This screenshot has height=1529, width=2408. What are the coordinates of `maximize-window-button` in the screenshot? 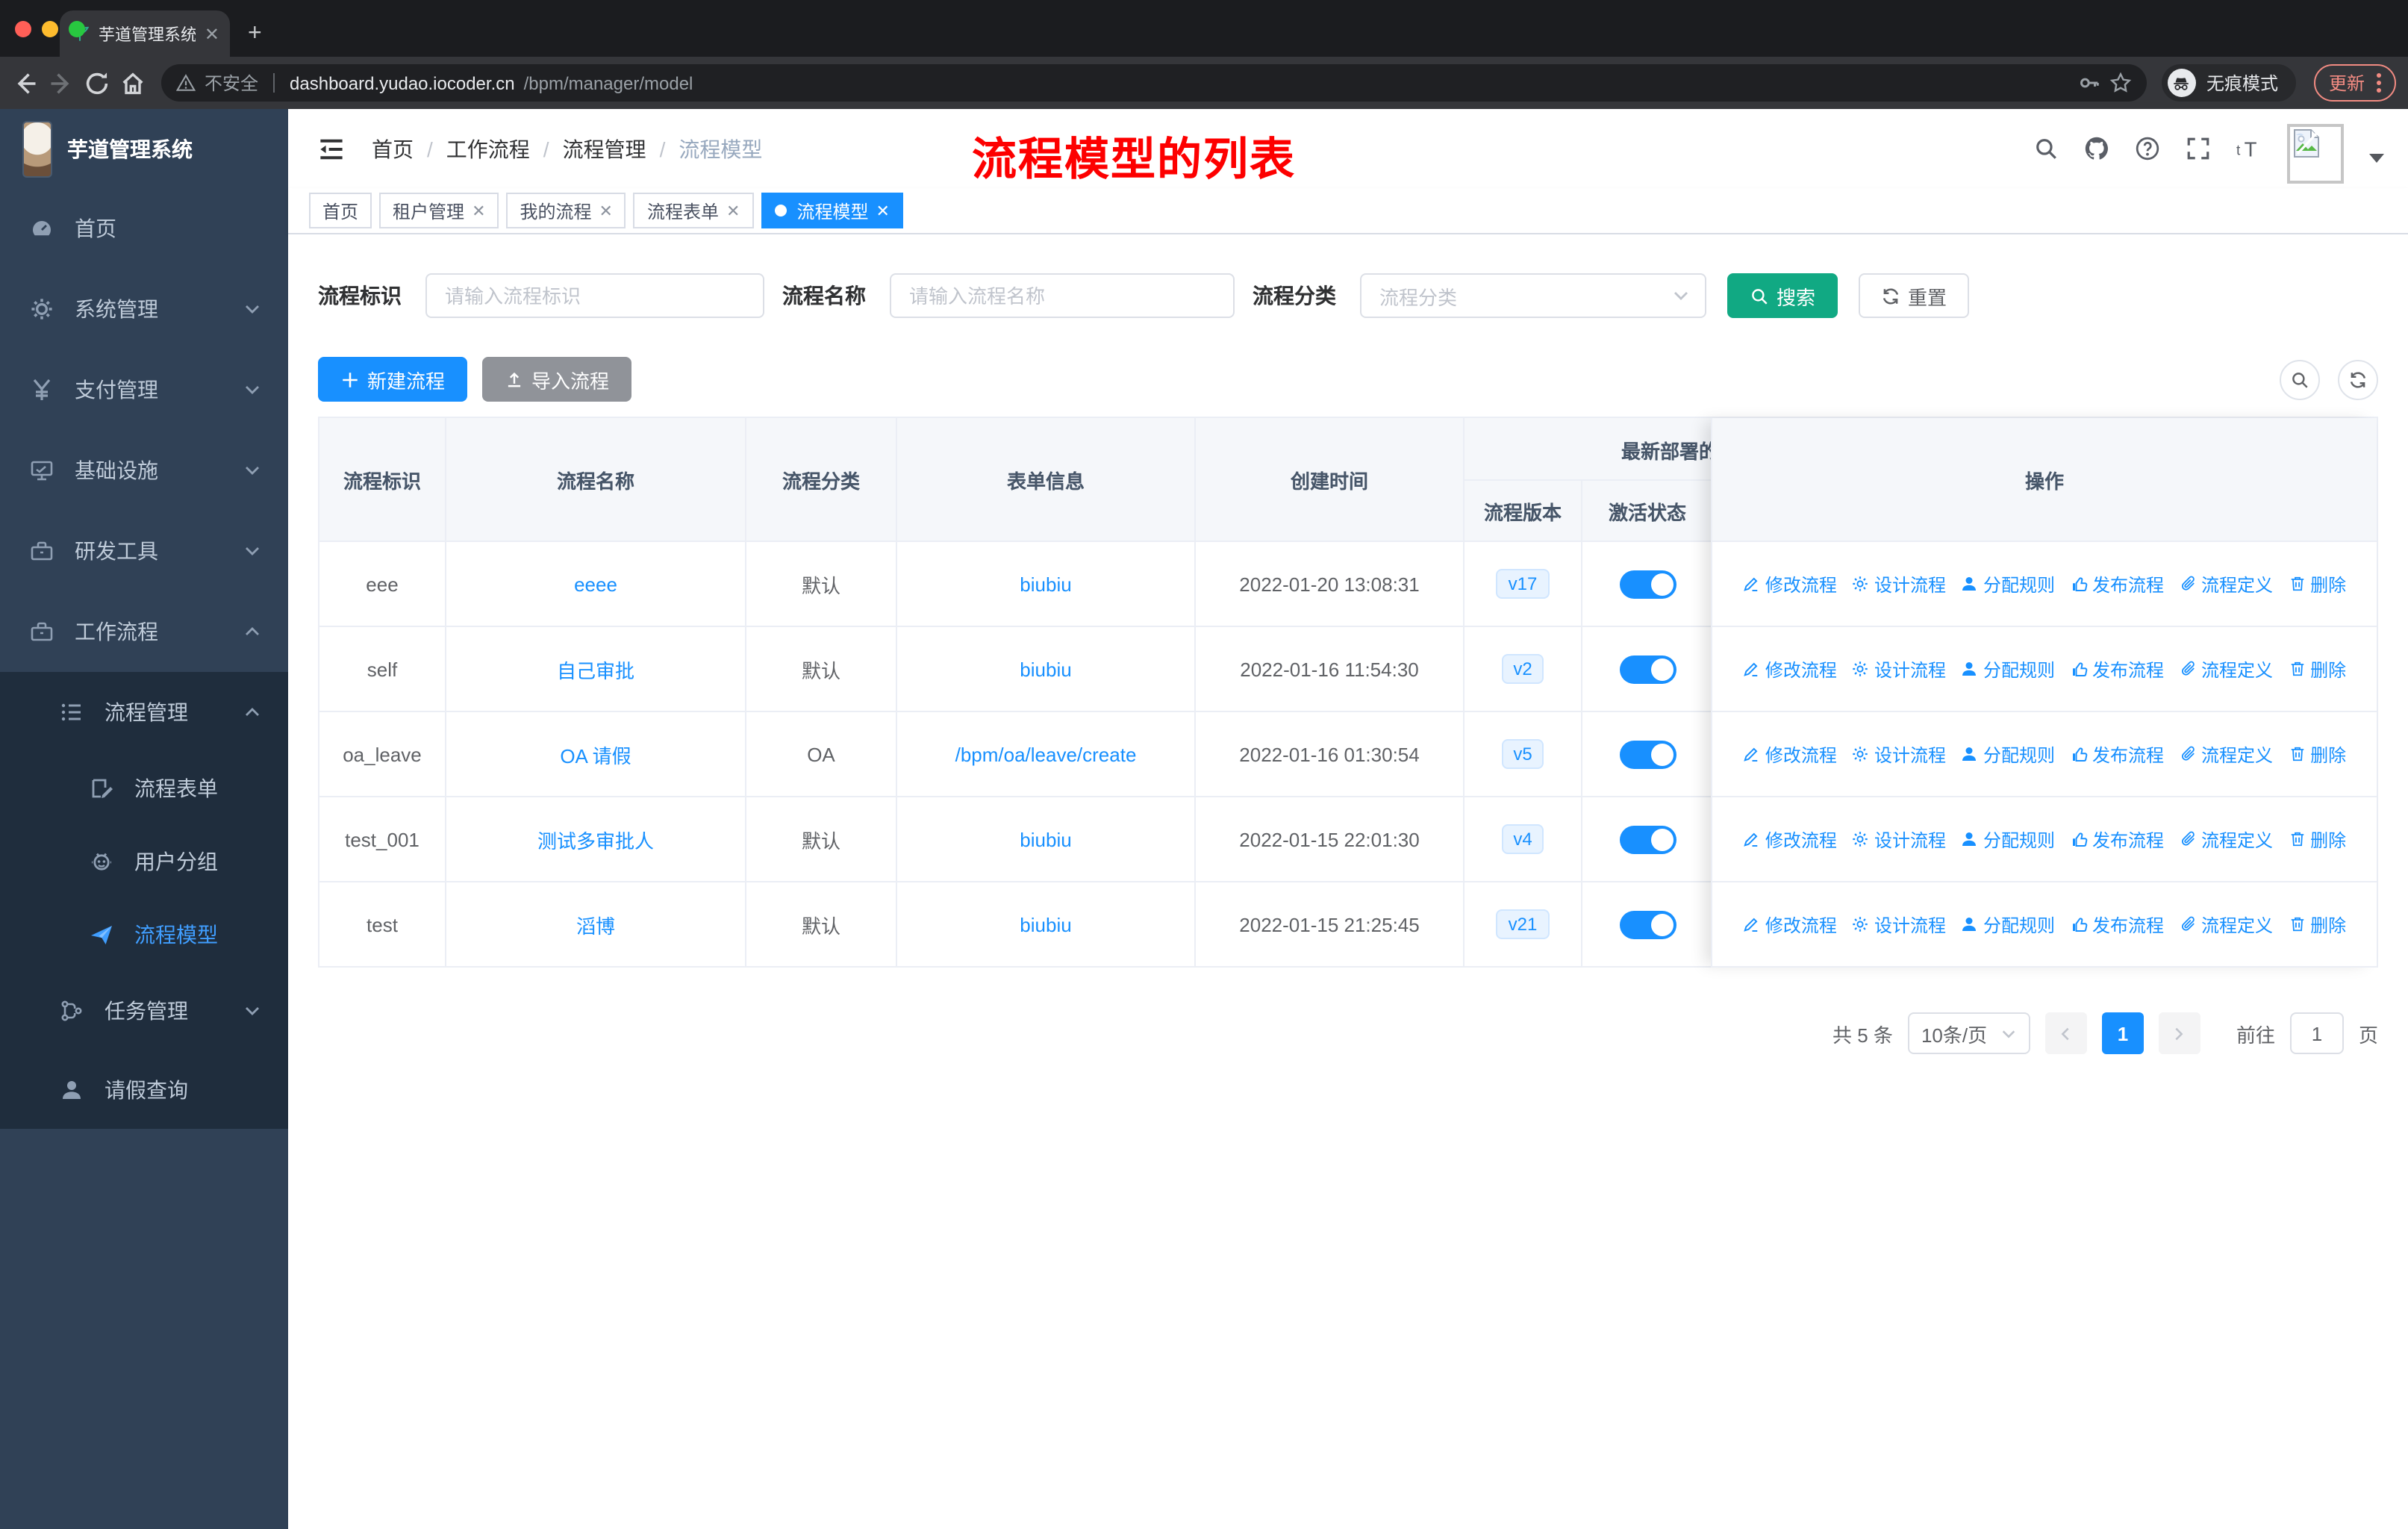 It's located at (77, 29).